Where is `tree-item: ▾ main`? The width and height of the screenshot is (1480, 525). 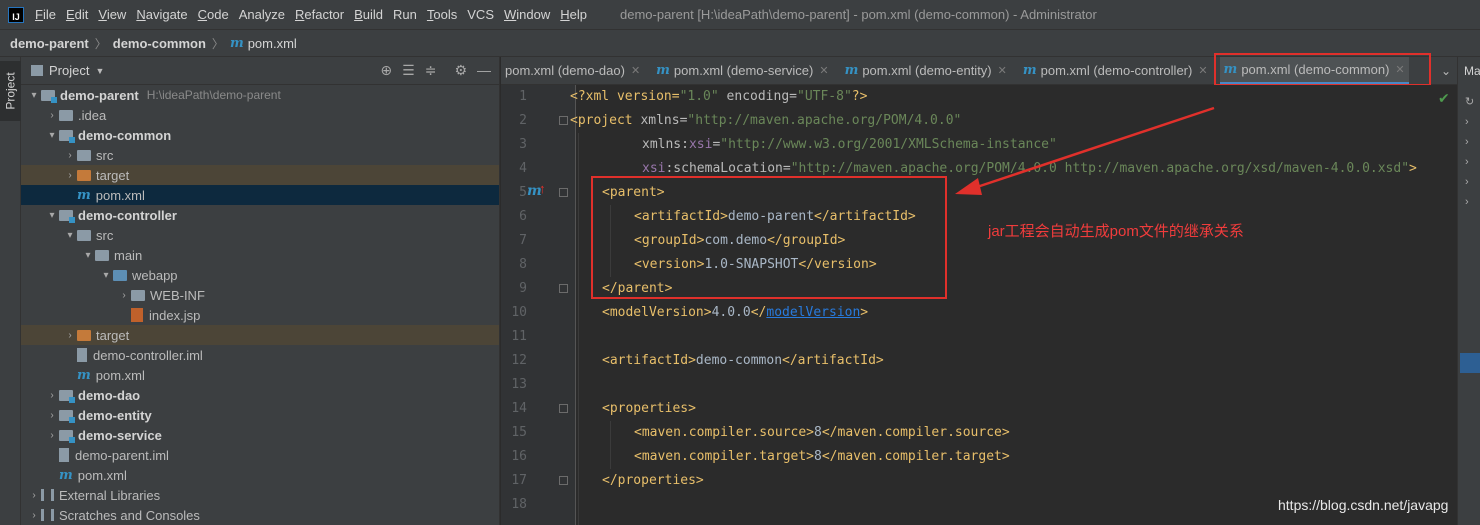 tree-item: ▾ main is located at coordinates (260, 255).